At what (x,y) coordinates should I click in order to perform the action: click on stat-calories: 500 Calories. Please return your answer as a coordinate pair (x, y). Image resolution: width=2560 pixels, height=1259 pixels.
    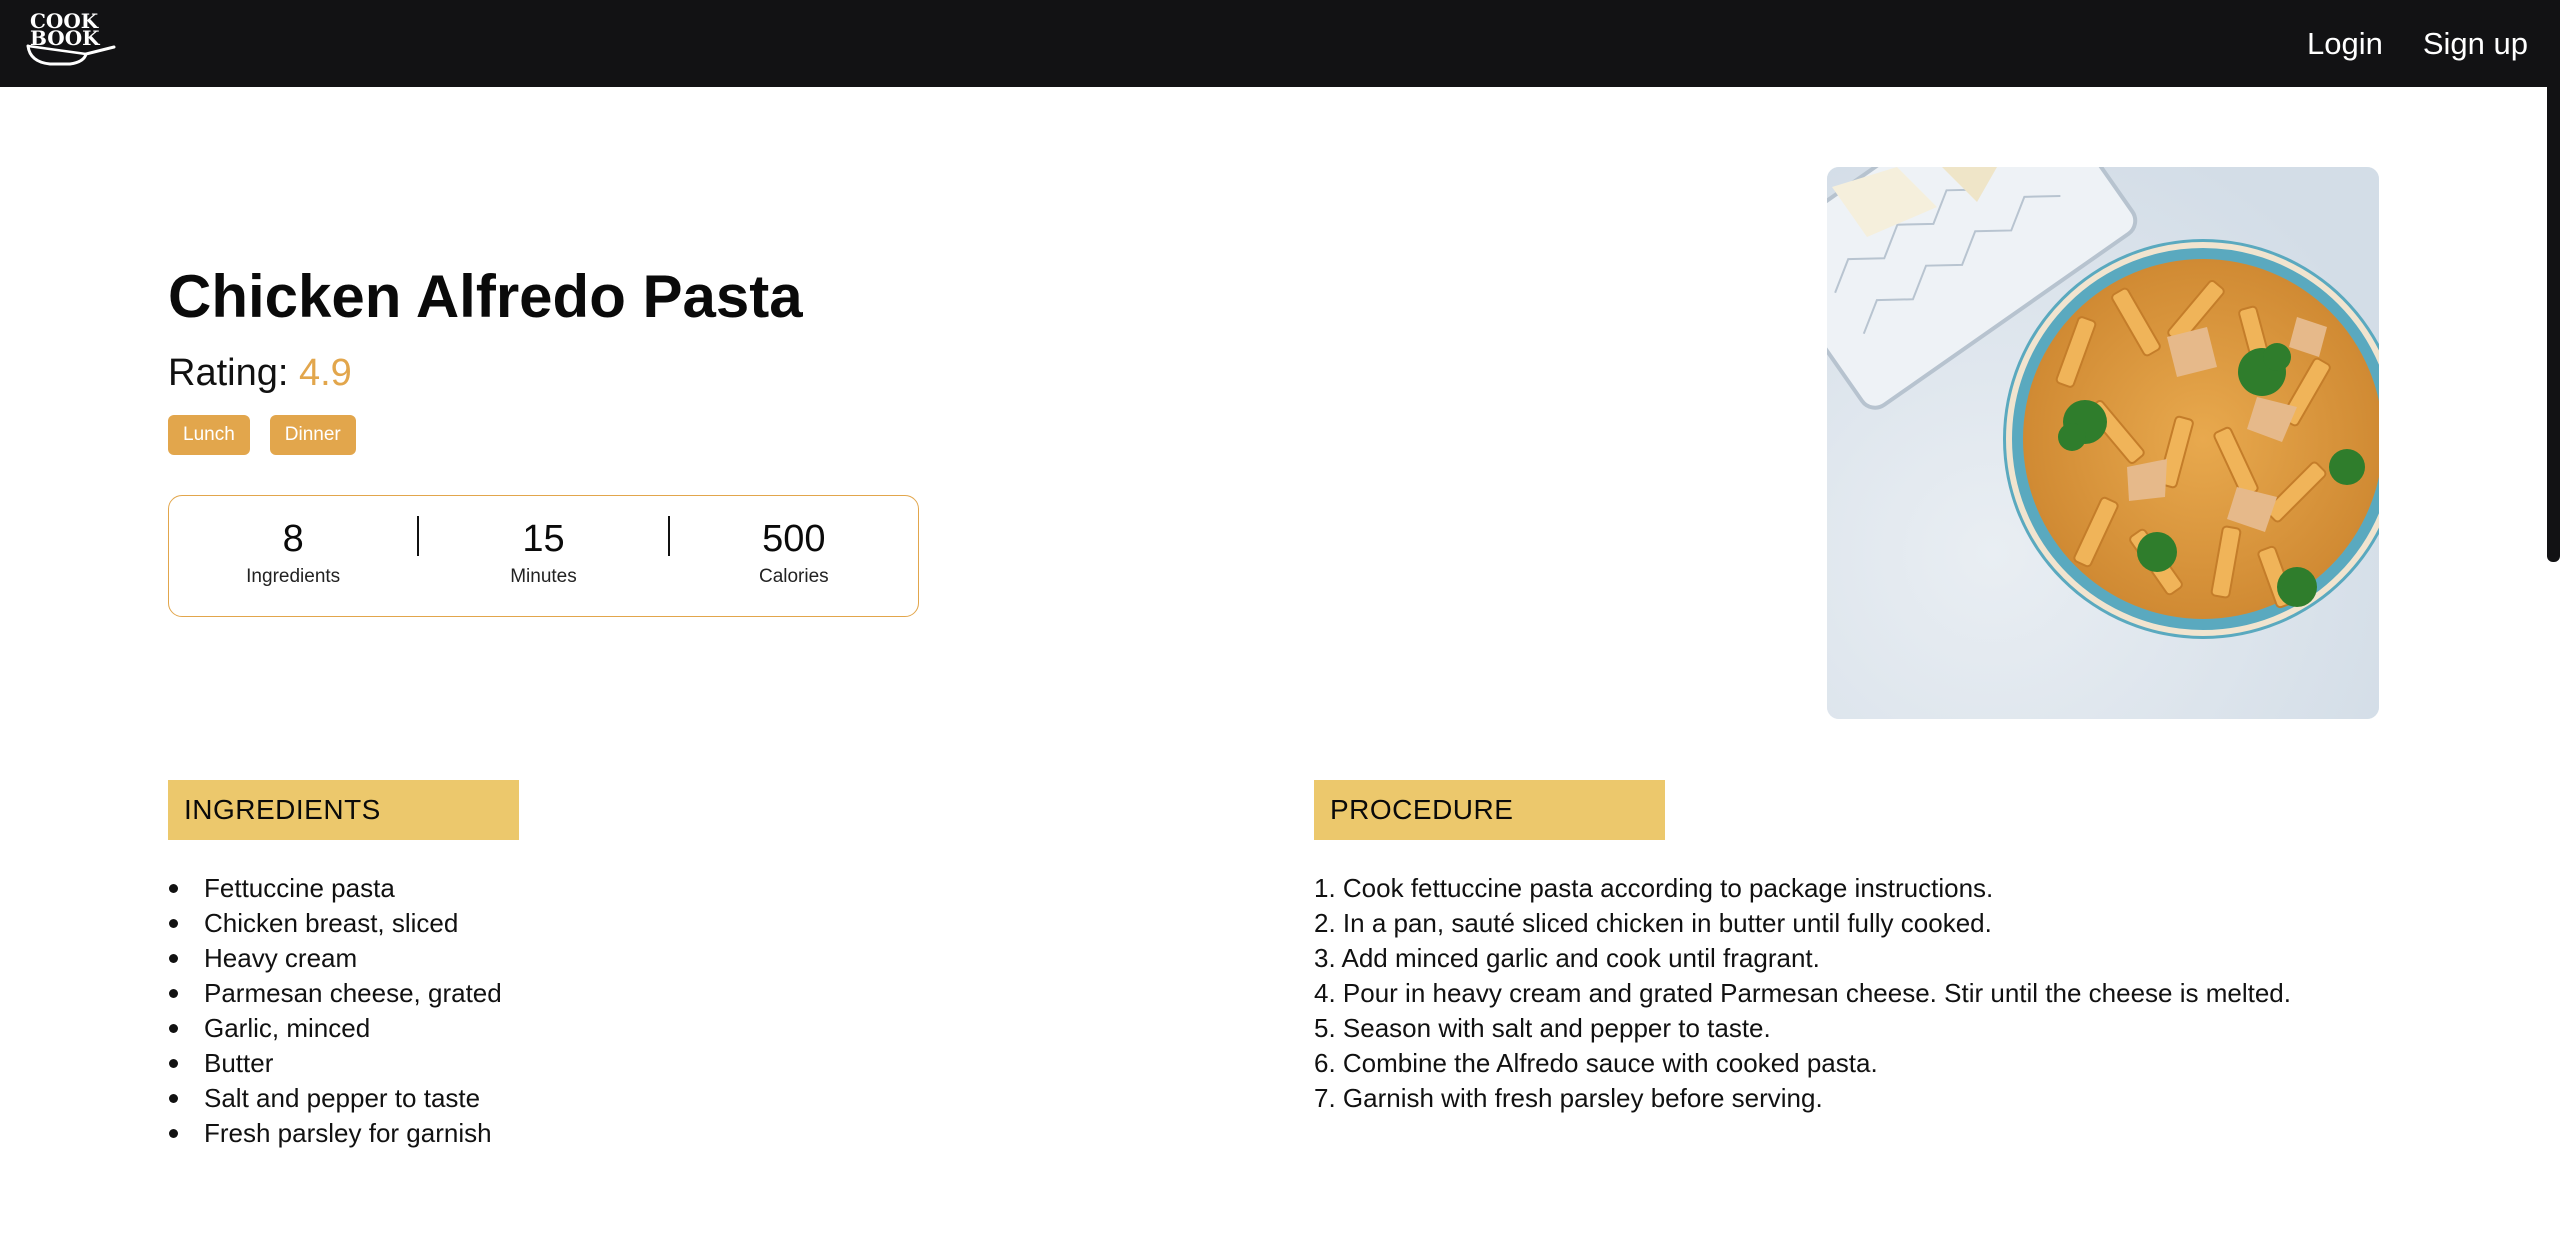
    Looking at the image, I should click on (794, 556).